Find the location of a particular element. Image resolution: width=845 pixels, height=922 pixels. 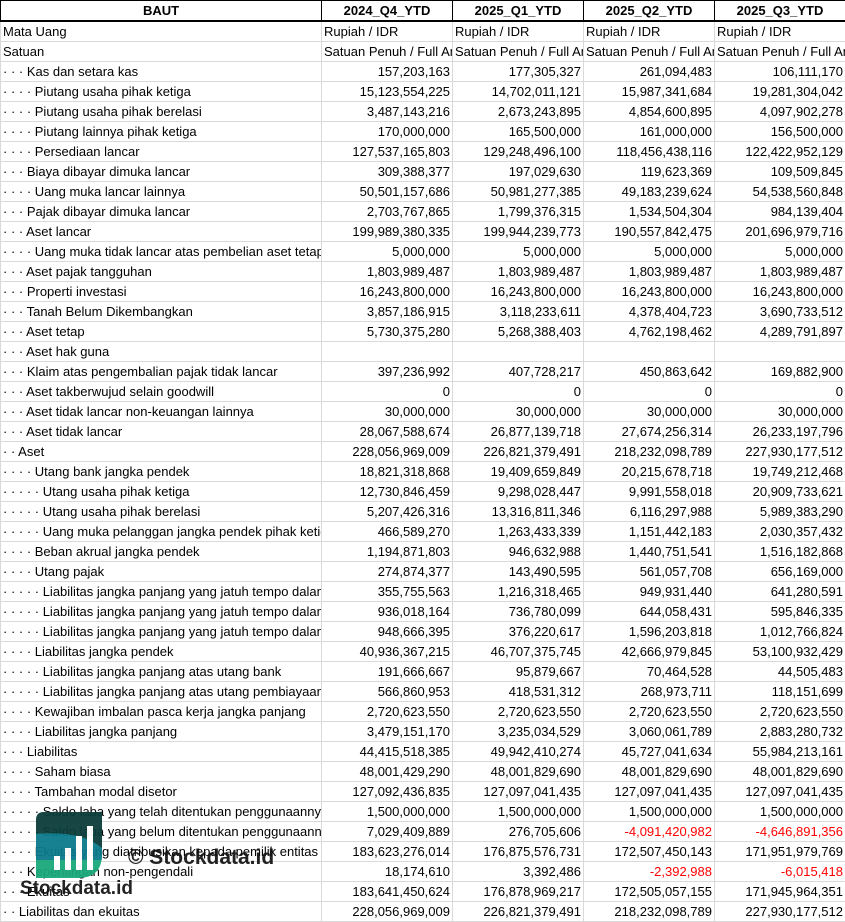

cell-value: 46,707,375,745 is located at coordinates (518, 652).